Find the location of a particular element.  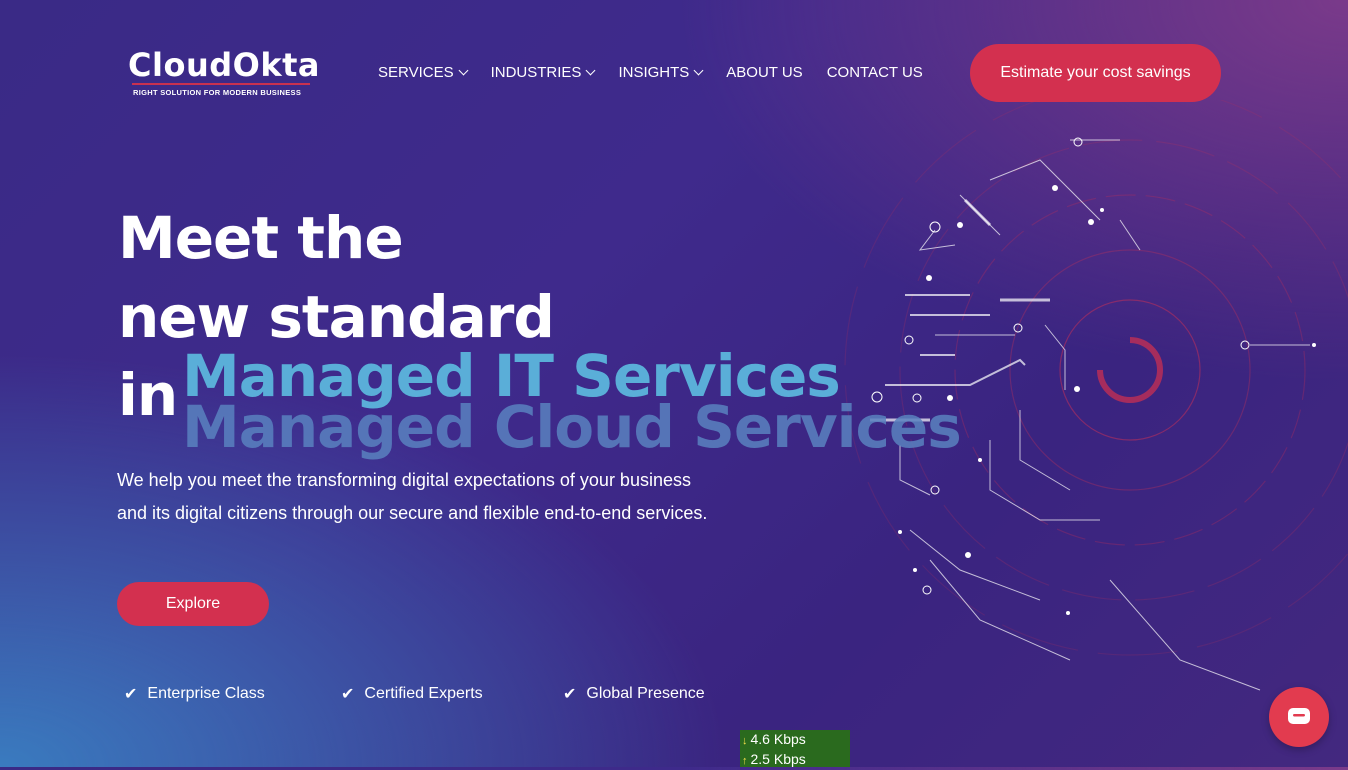

logo-underline is located at coordinates (221, 84).